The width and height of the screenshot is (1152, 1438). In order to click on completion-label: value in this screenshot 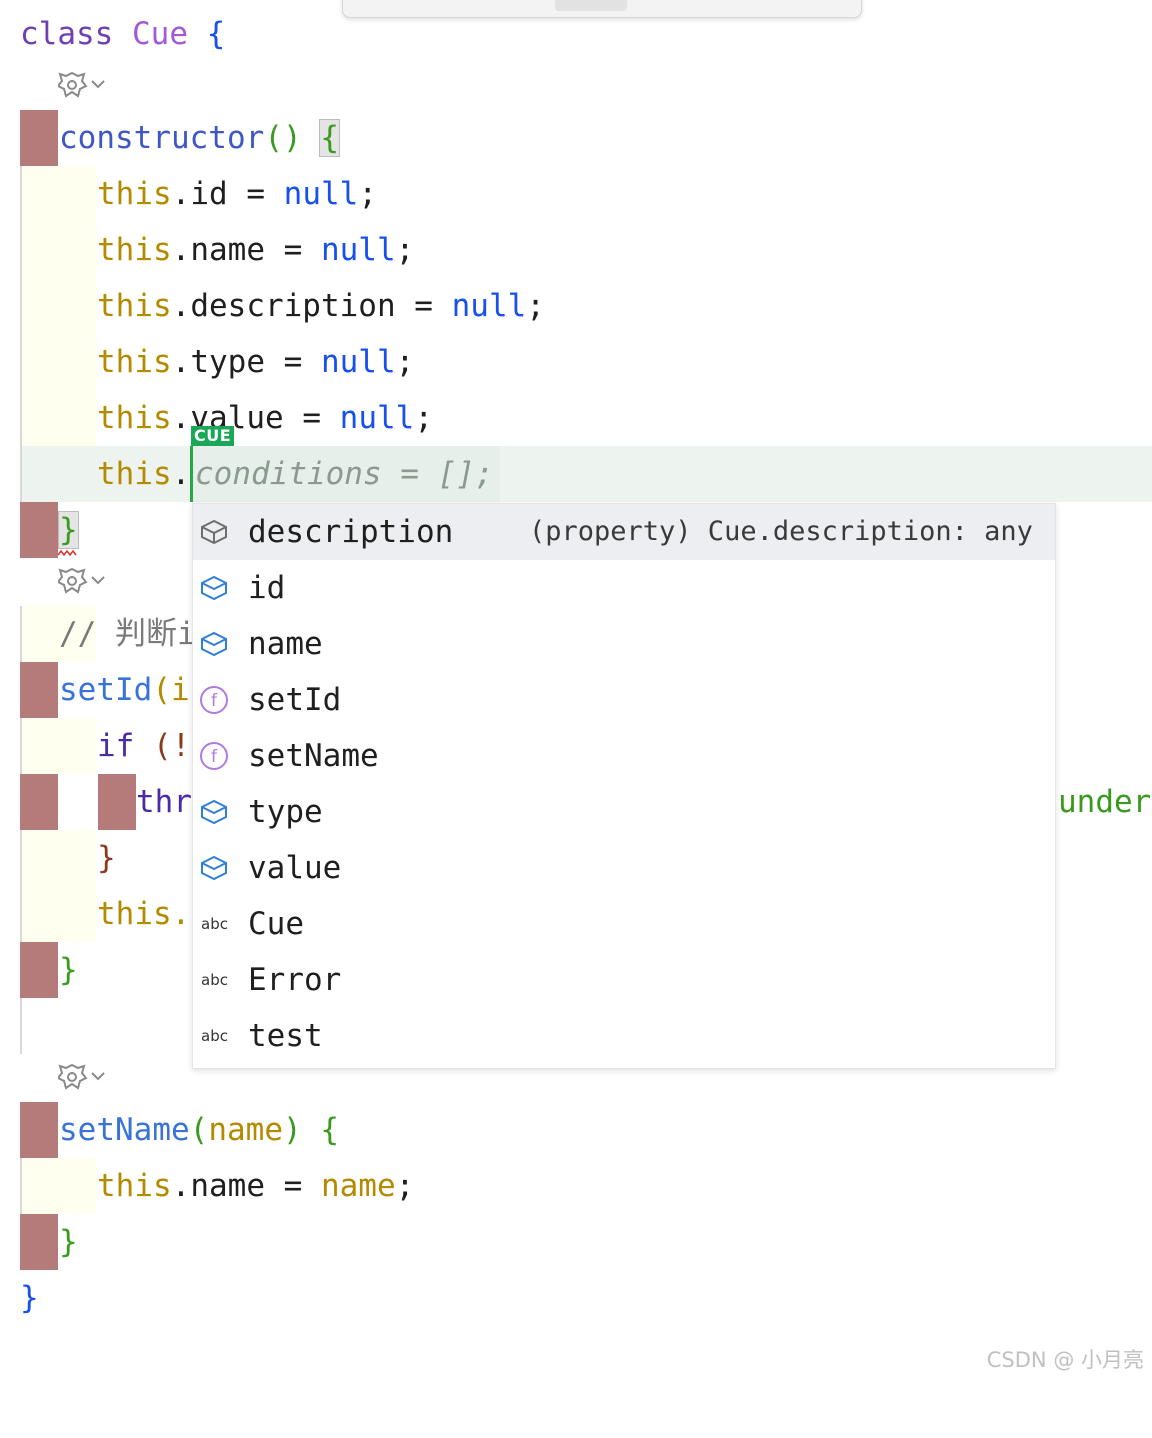, I will do `click(295, 868)`.